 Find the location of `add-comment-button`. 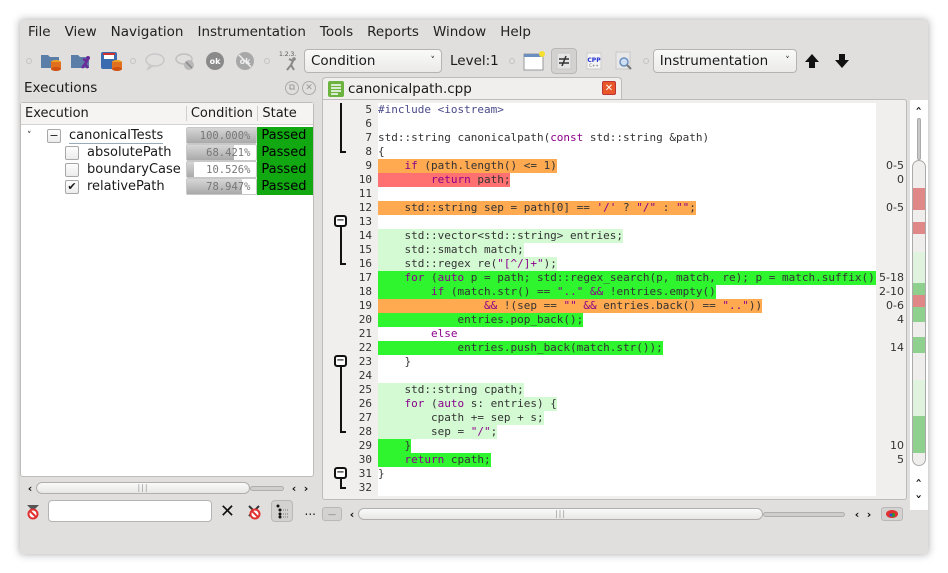

add-comment-button is located at coordinates (155, 61).